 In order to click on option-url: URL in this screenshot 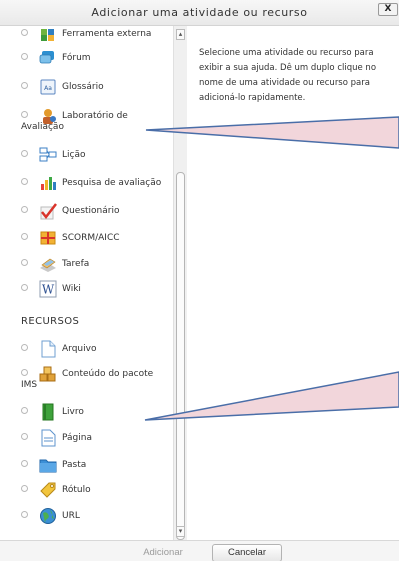, I will do `click(86, 518)`.